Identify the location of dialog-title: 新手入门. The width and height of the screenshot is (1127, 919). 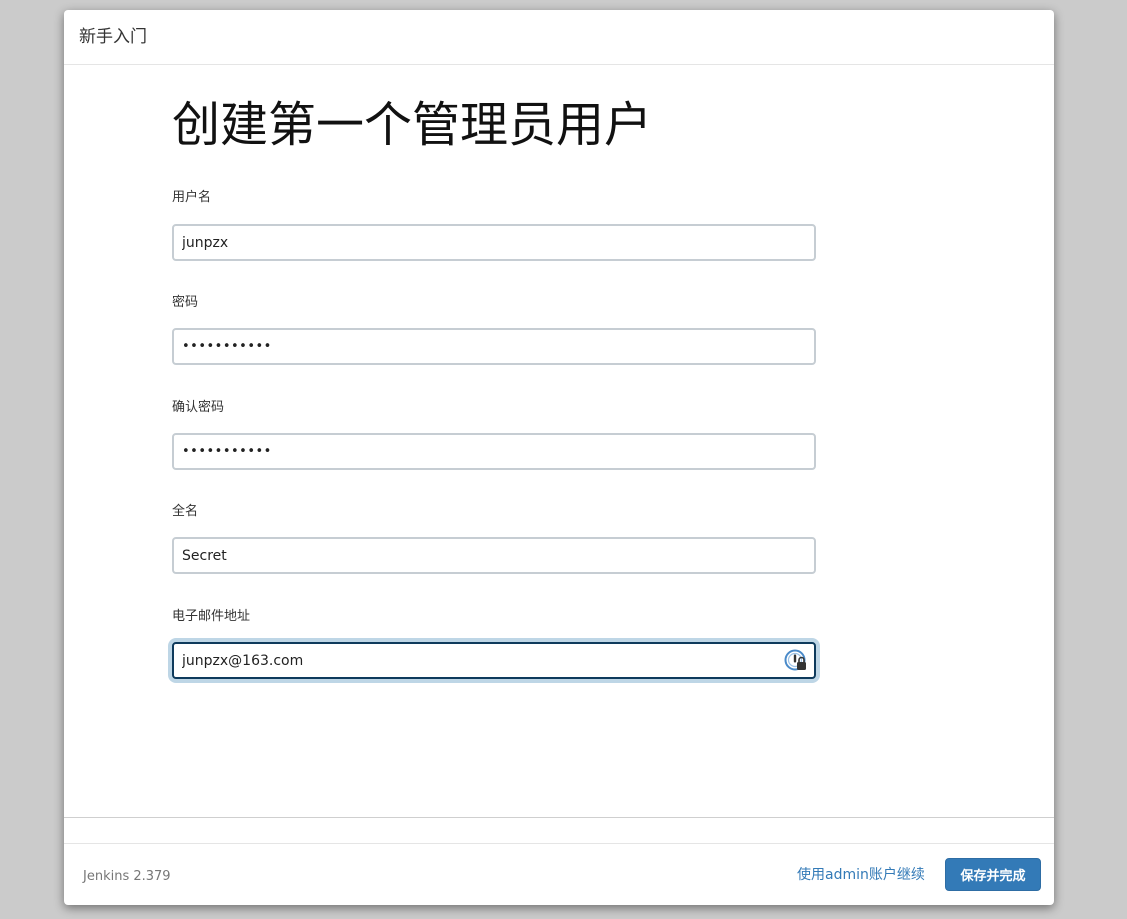
(113, 37).